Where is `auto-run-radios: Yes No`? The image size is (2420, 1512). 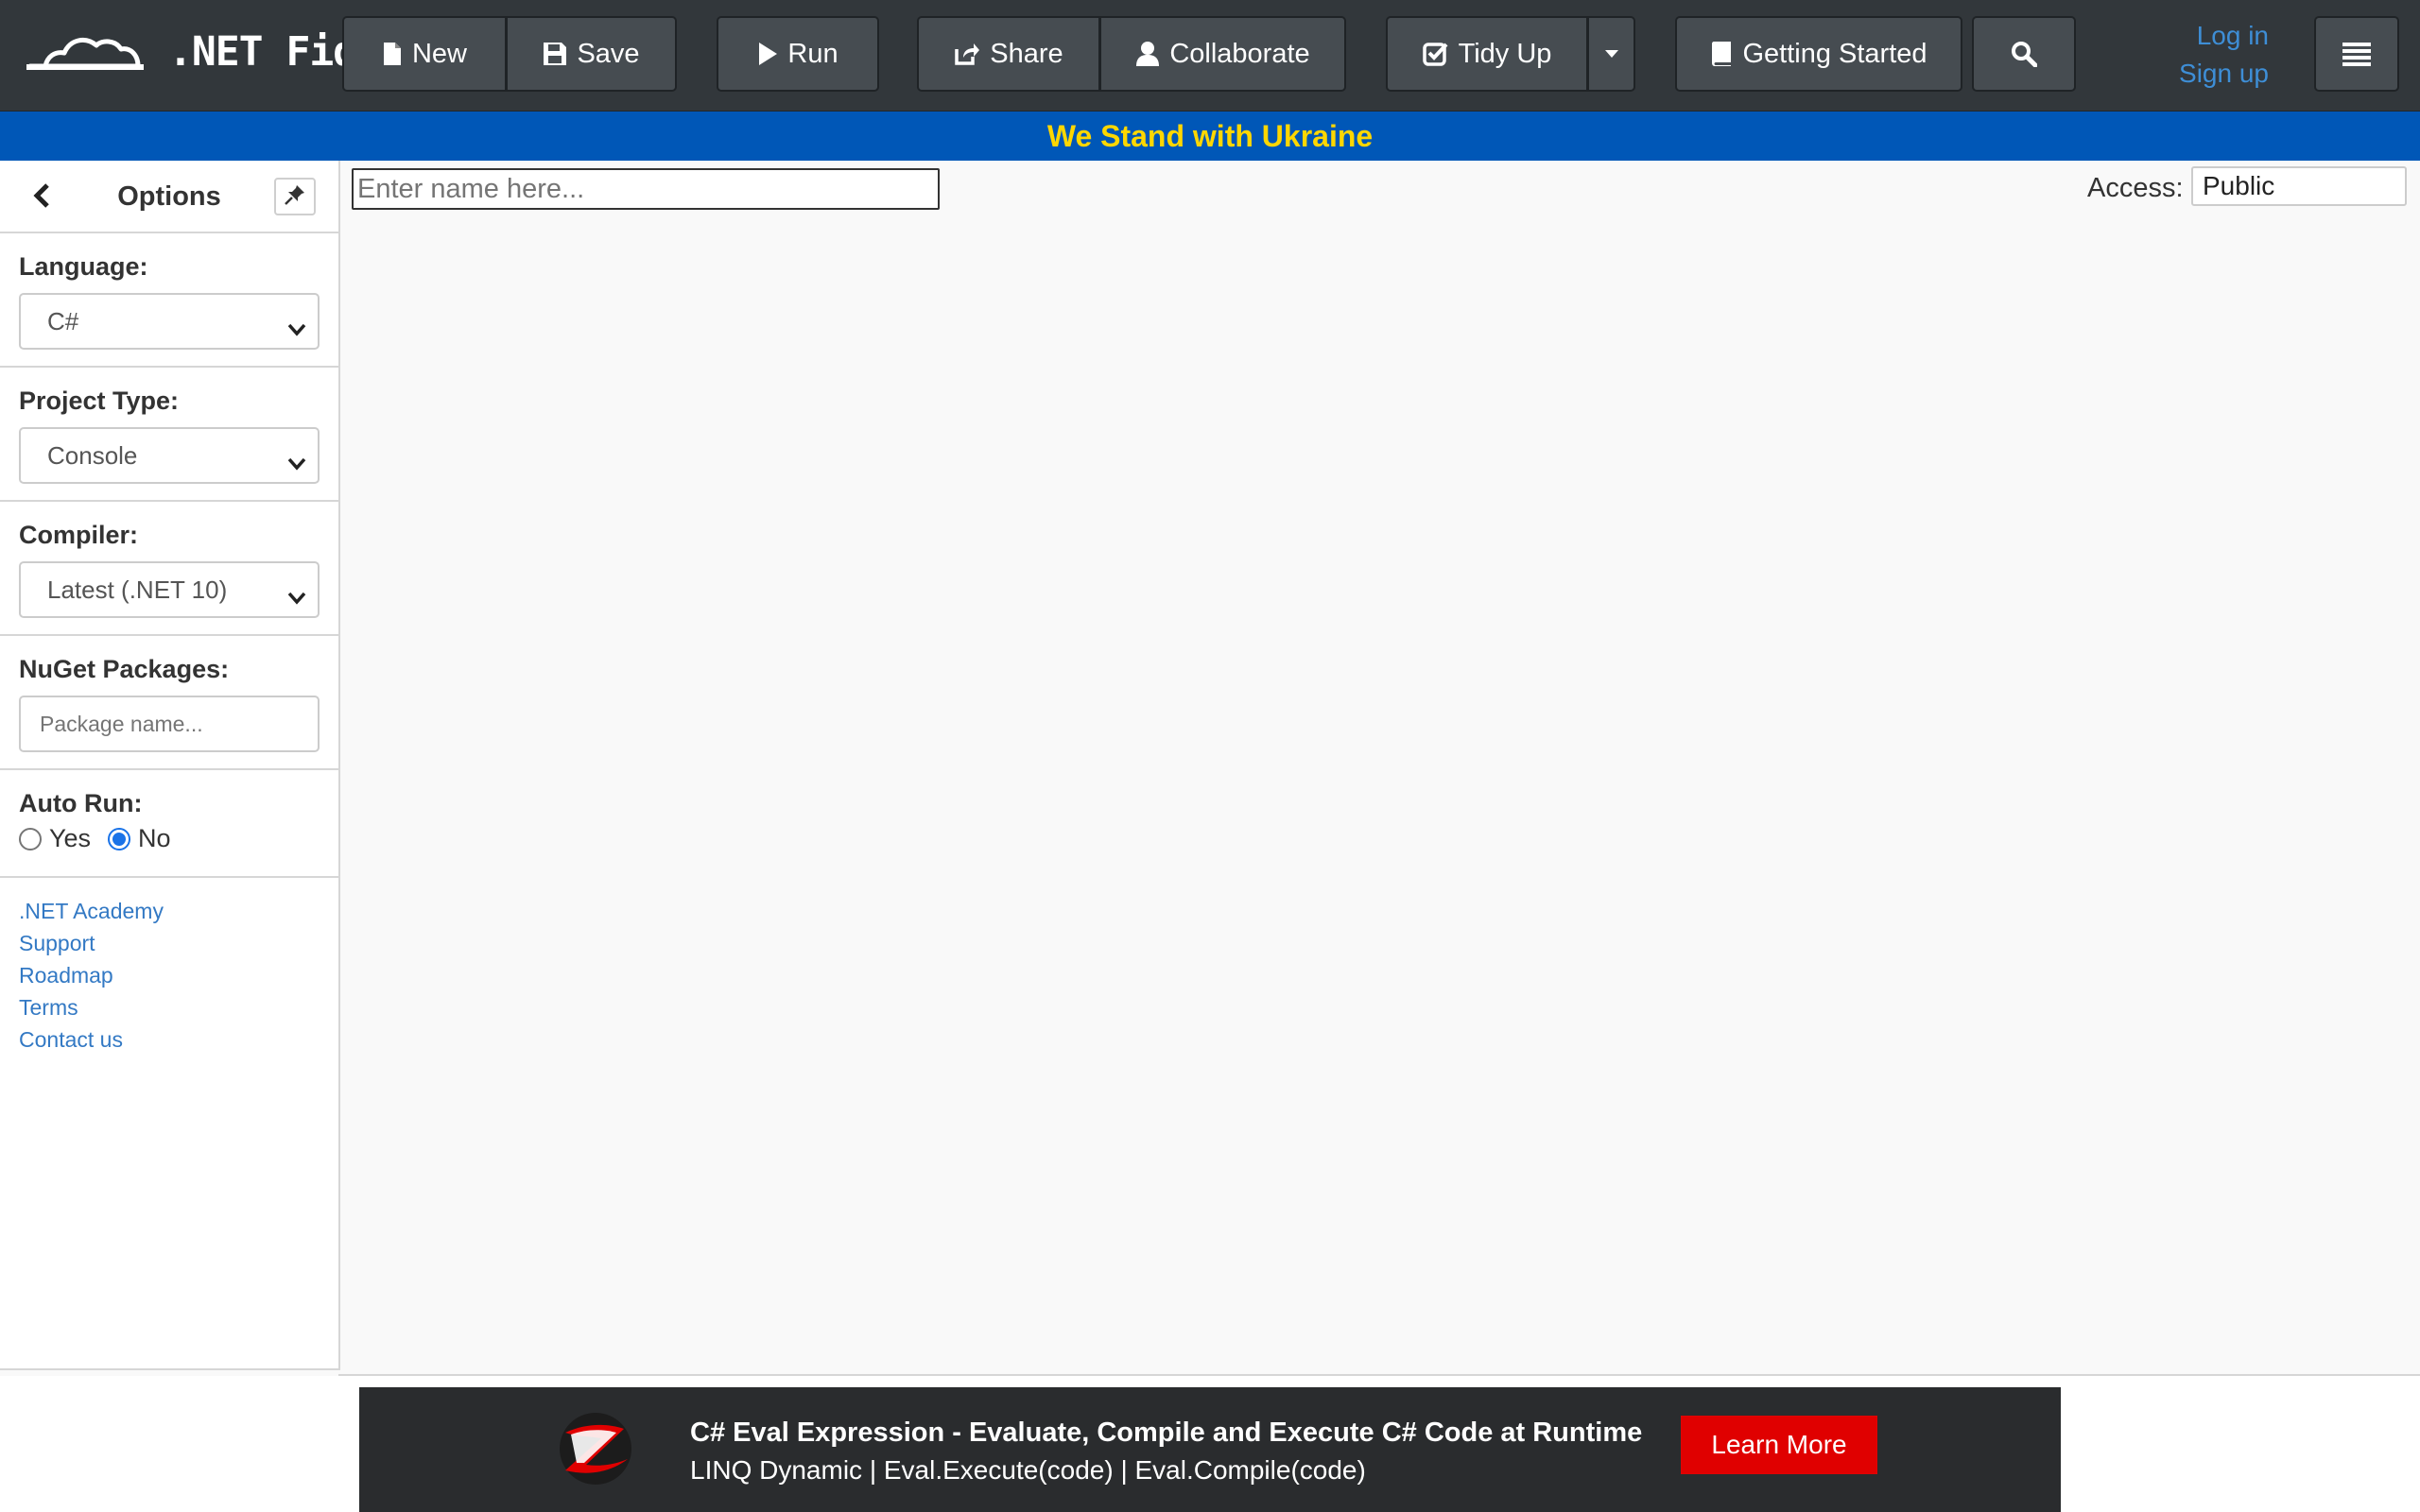
auto-run-radios: Yes No is located at coordinates (169, 838).